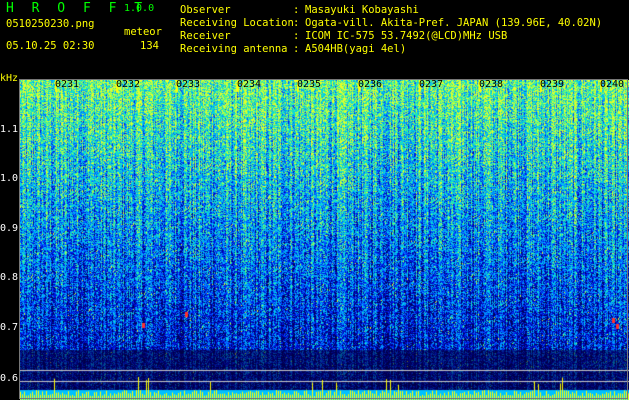 This screenshot has height=400, width=629. Describe the element at coordinates (143, 32) in the screenshot. I see `counter-label: meteor` at that location.